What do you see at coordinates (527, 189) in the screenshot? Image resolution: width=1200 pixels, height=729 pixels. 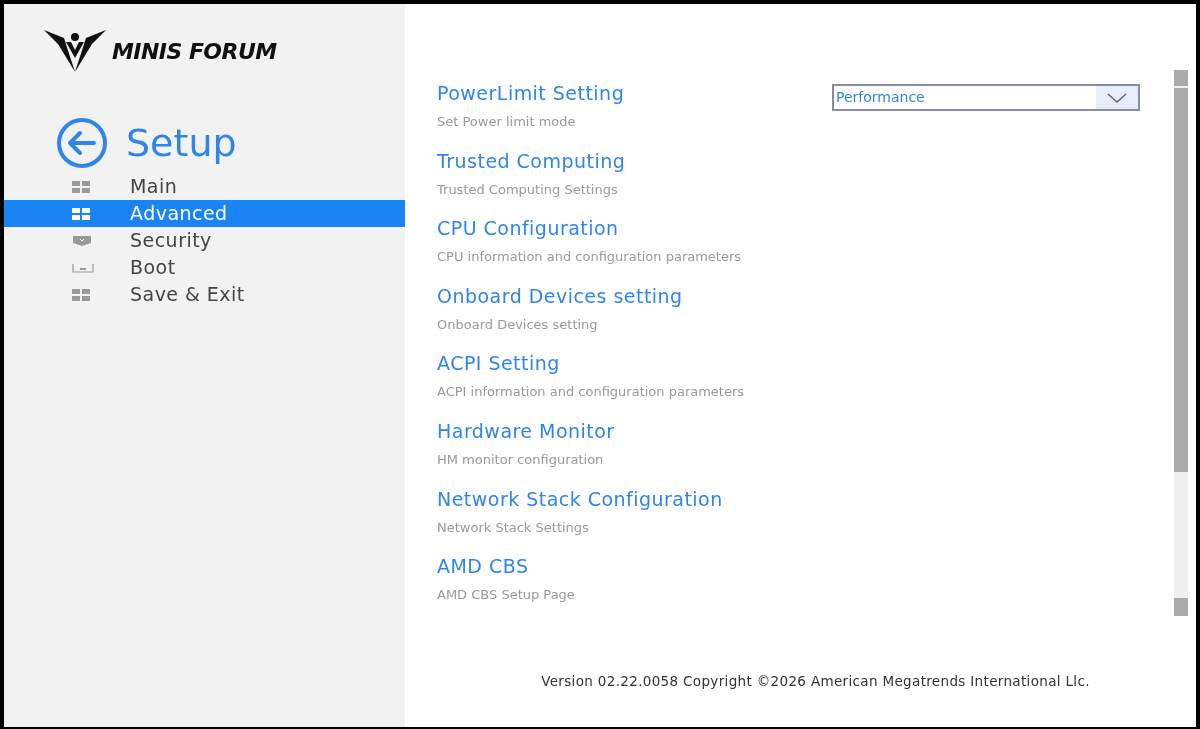 I see `setting-description: Trusted Computing Settings` at bounding box center [527, 189].